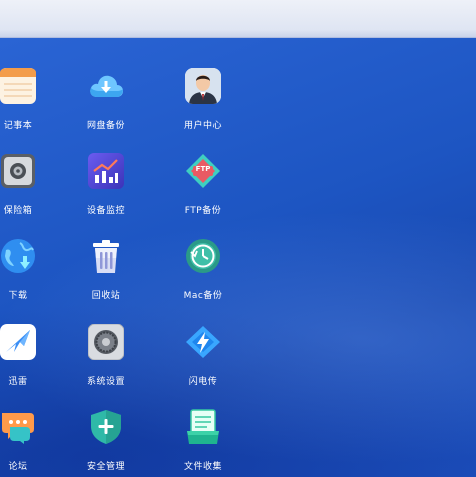 The width and height of the screenshot is (476, 477). What do you see at coordinates (18, 86) in the screenshot?
I see `notepad-icon` at bounding box center [18, 86].